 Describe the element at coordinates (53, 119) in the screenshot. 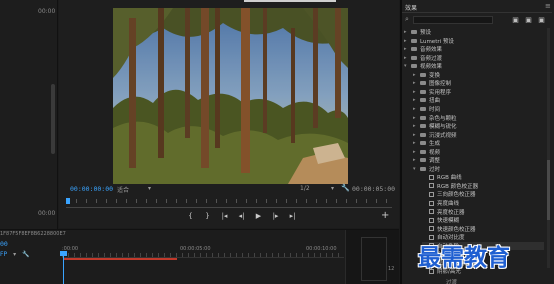

I see `source-scrollbar` at that location.